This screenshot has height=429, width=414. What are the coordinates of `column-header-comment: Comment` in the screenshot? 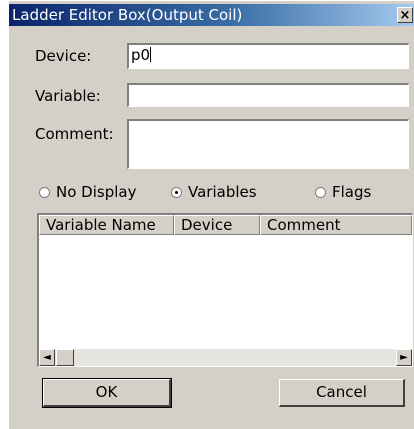 It's located at (336, 225).